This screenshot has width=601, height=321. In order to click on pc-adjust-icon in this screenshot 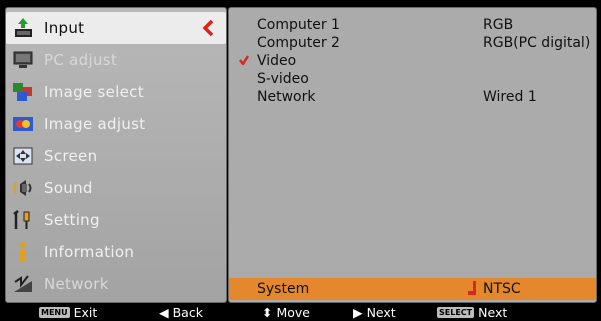, I will do `click(23, 60)`.